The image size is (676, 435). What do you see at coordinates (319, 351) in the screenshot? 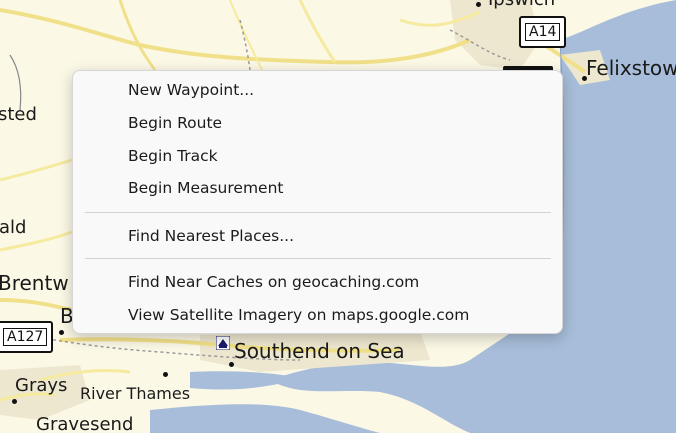
I see `map-label-southend: Southend on Sea` at bounding box center [319, 351].